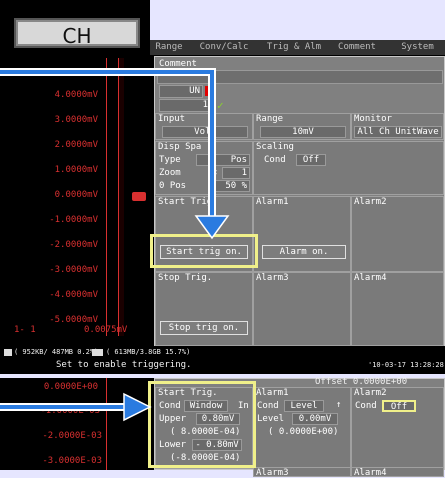  What do you see at coordinates (73, 320) in the screenshot?
I see `y-tick-minus-5mv: -5.0000mV` at bounding box center [73, 320].